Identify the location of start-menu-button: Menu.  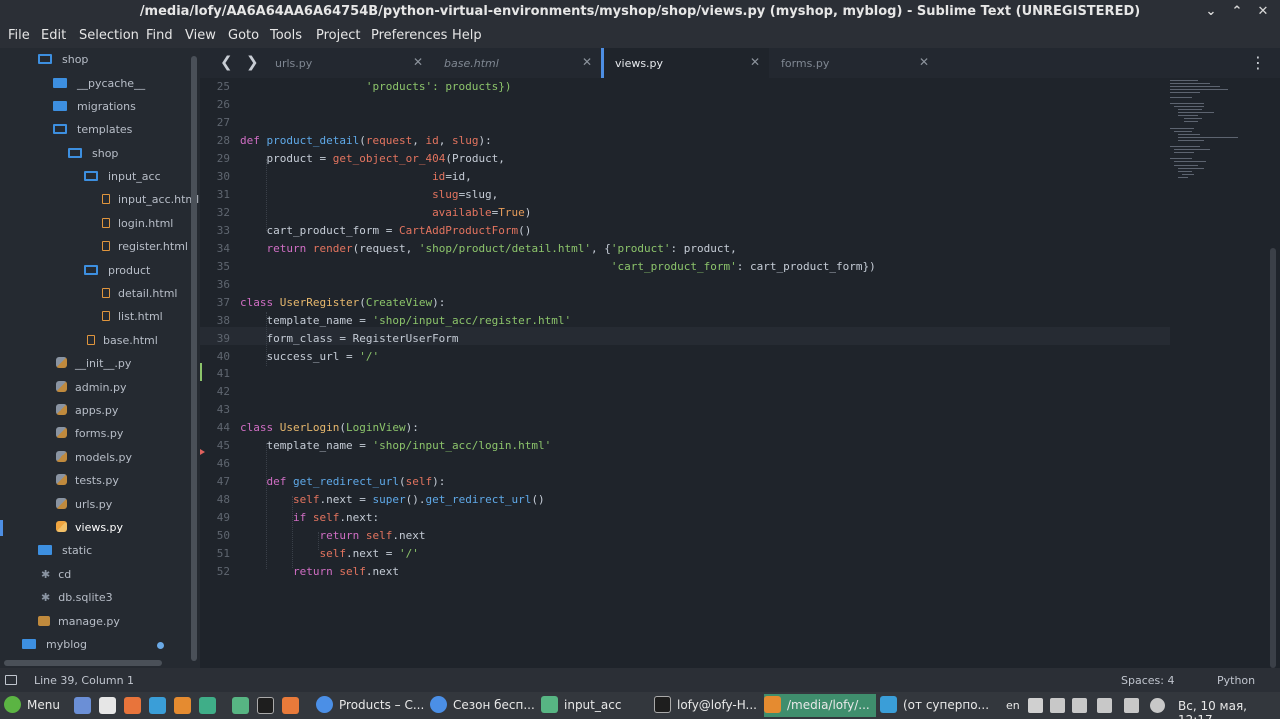
(36, 705).